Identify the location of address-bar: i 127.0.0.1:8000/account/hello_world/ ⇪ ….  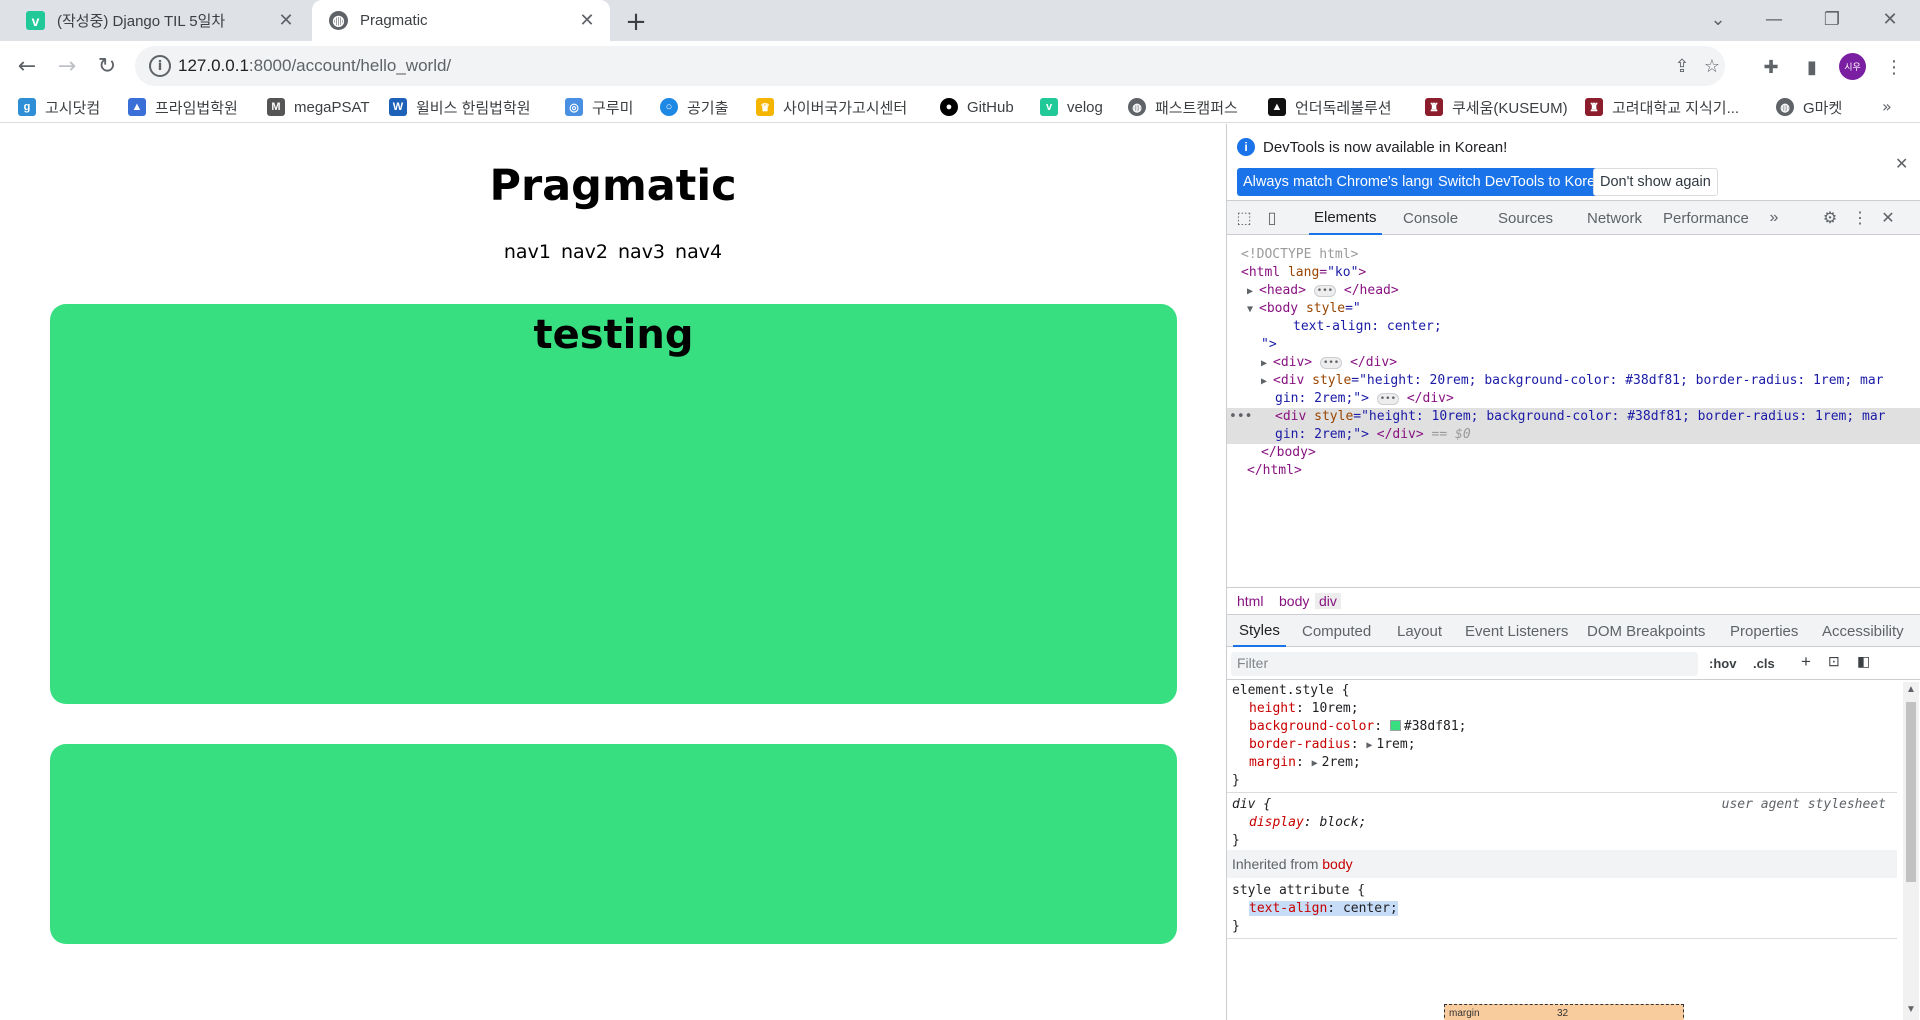
(930, 66).